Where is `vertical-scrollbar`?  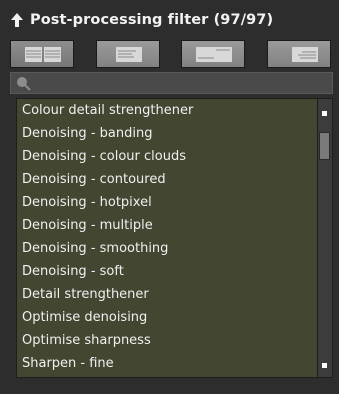 vertical-scrollbar is located at coordinates (324, 238).